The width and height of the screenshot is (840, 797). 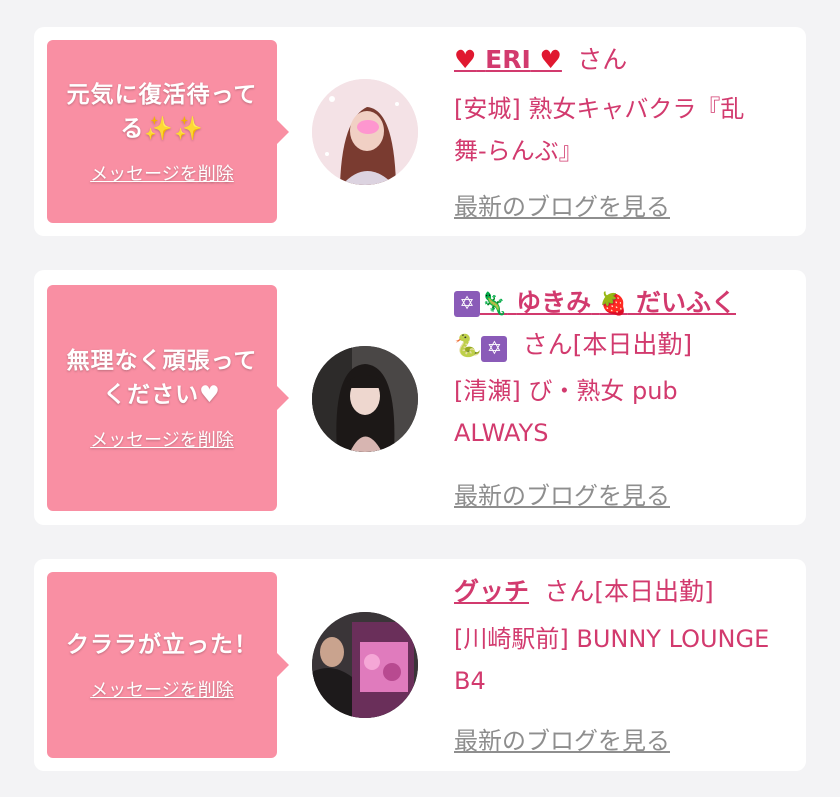 I want to click on message-text-span: ください♥, so click(x=162, y=395).